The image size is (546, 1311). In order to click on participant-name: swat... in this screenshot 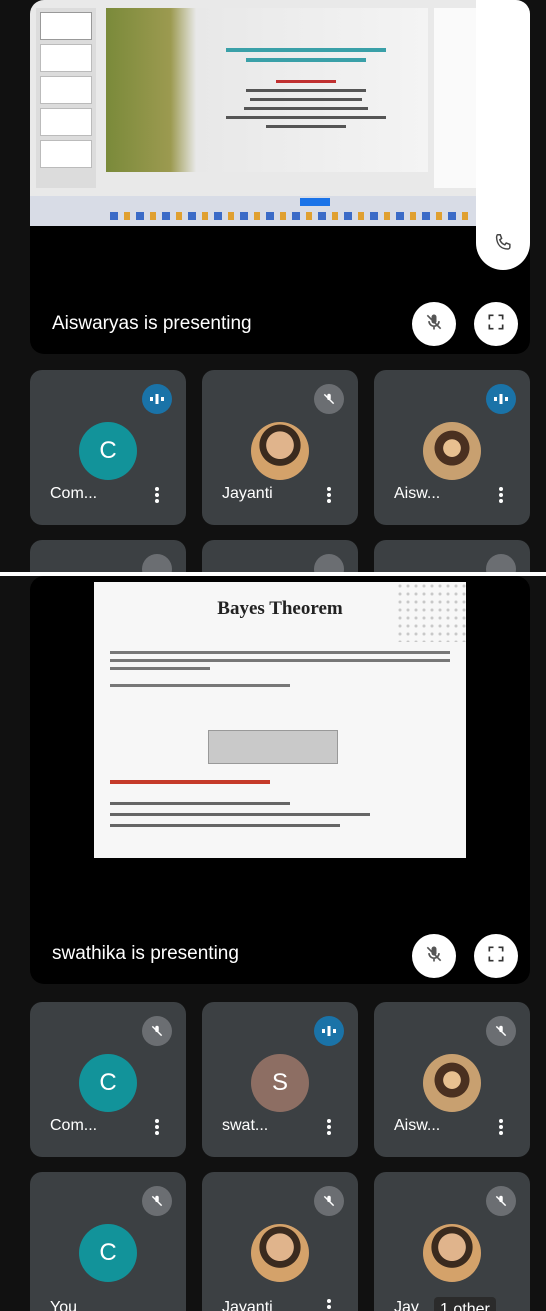, I will do `click(245, 1125)`.